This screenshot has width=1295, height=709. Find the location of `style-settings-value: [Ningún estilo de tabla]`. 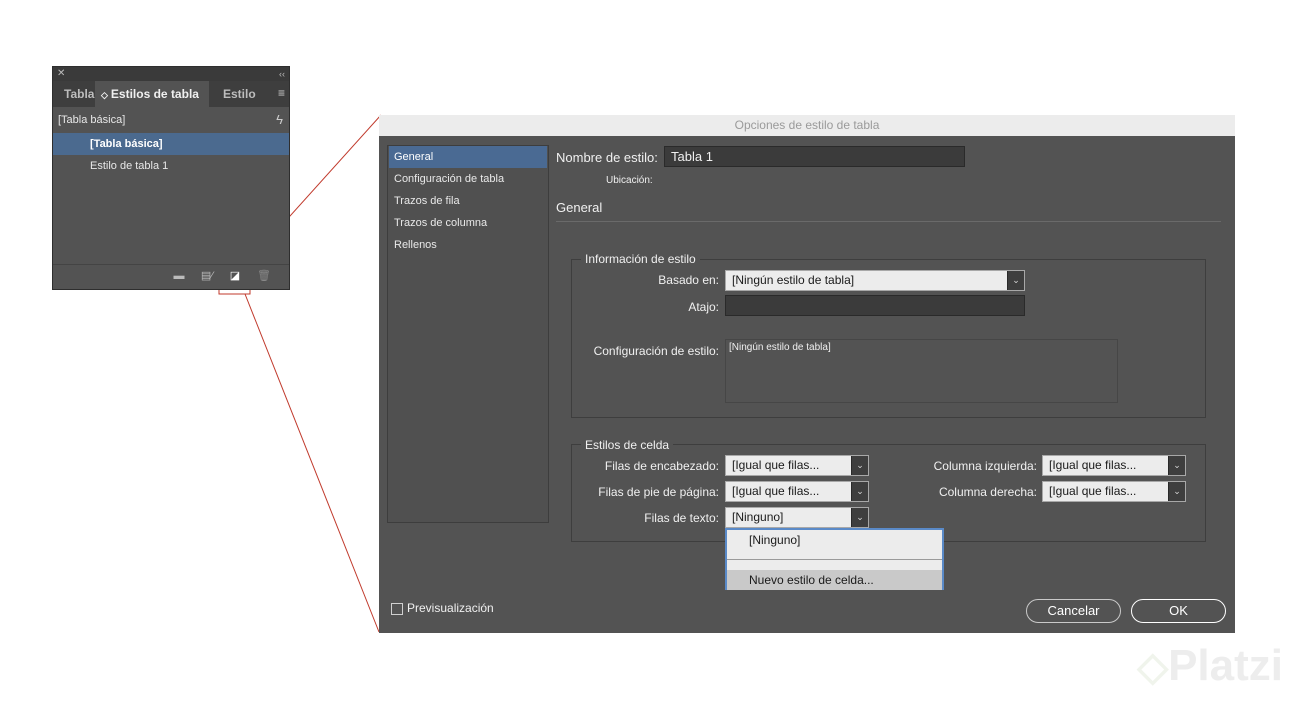

style-settings-value: [Ningún estilo de tabla] is located at coordinates (780, 347).